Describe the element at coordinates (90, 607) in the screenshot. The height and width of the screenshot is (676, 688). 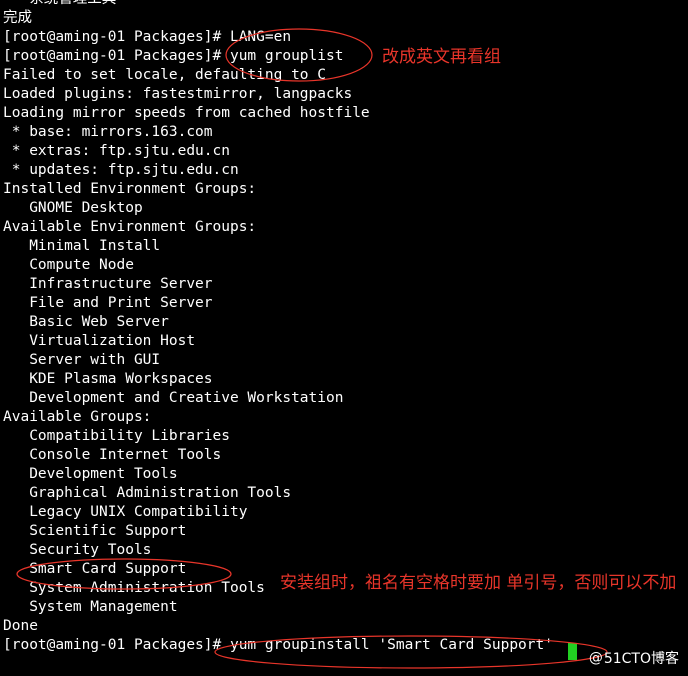
I see `terminal-line: System Management` at that location.